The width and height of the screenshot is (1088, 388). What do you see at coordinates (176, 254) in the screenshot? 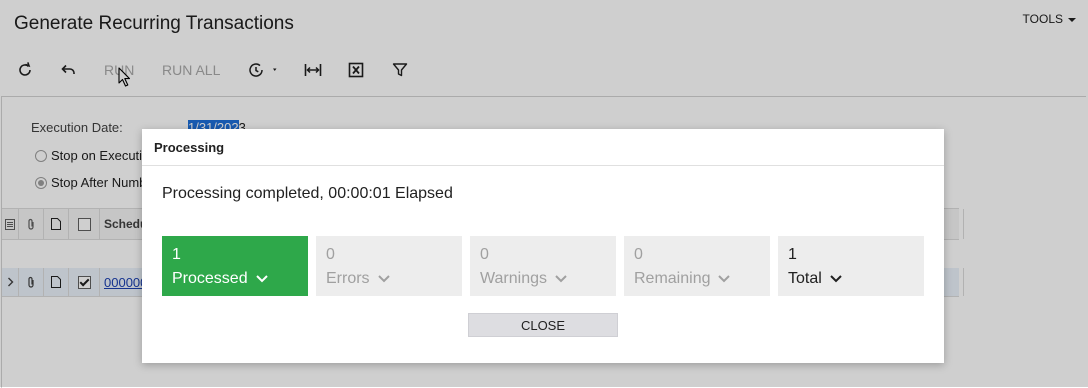
I see `processed-count: 1` at bounding box center [176, 254].